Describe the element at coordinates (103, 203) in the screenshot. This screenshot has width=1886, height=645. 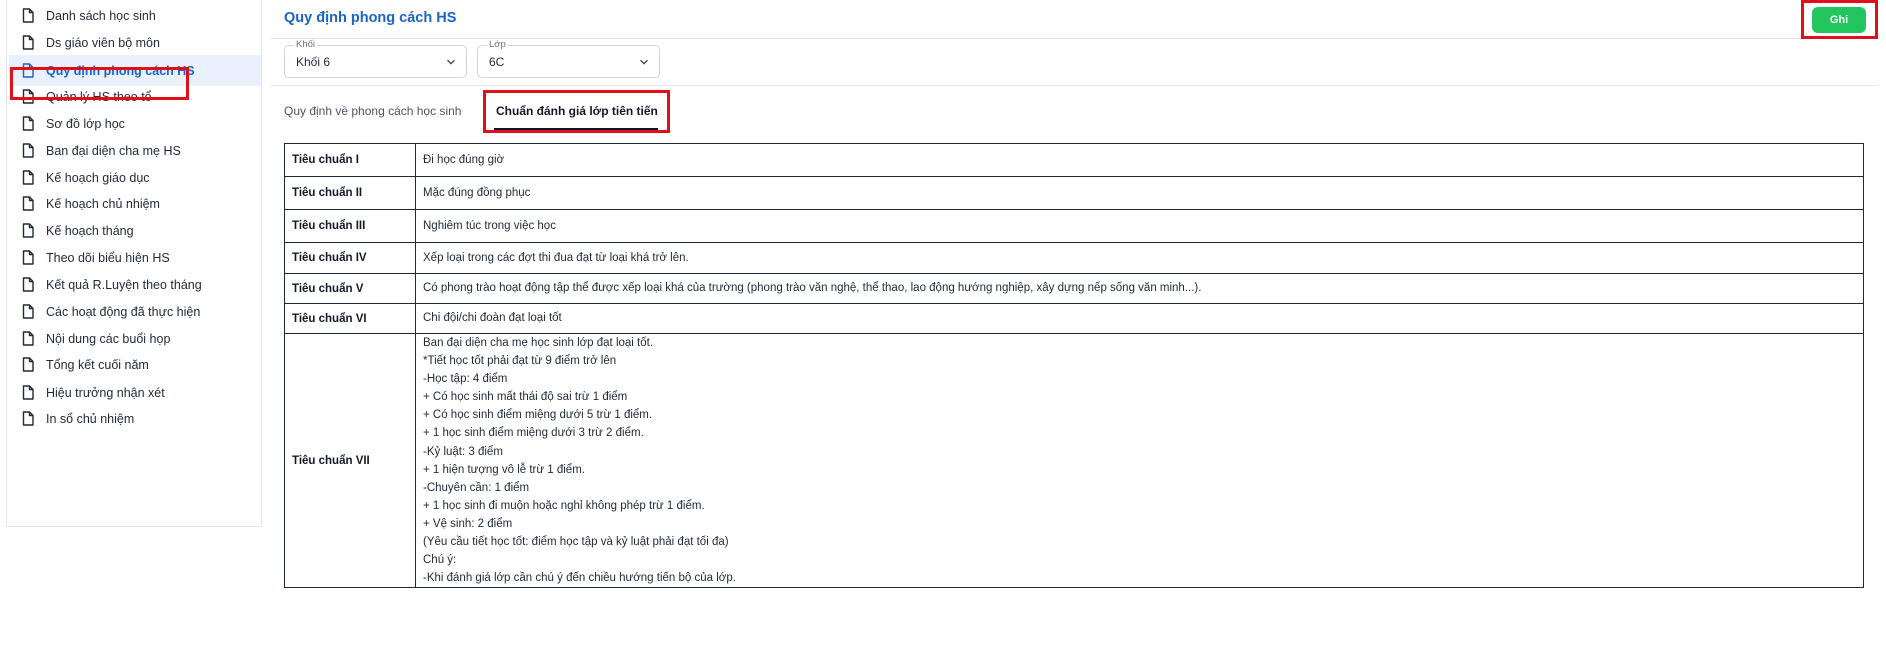
I see `sidebar-item-label: Kế hoạch chủ nhiệm` at that location.